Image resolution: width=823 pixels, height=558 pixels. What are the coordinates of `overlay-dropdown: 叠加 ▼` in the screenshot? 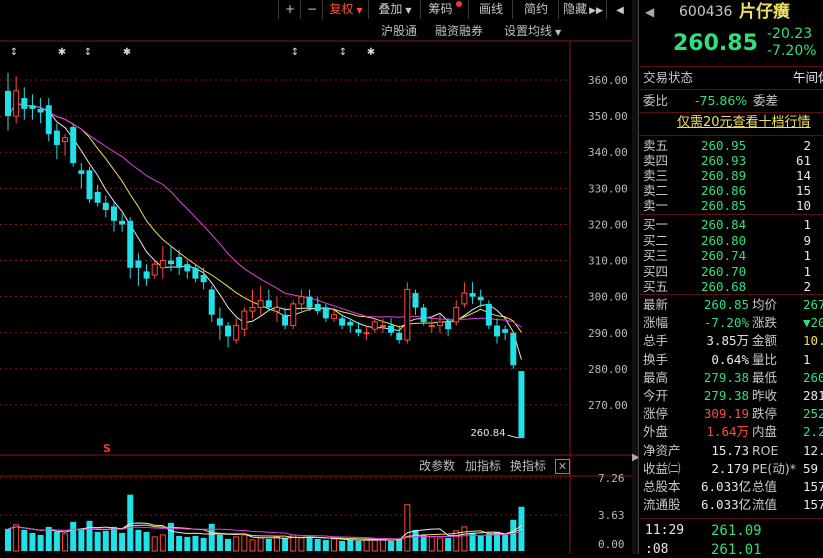 It's located at (394, 9).